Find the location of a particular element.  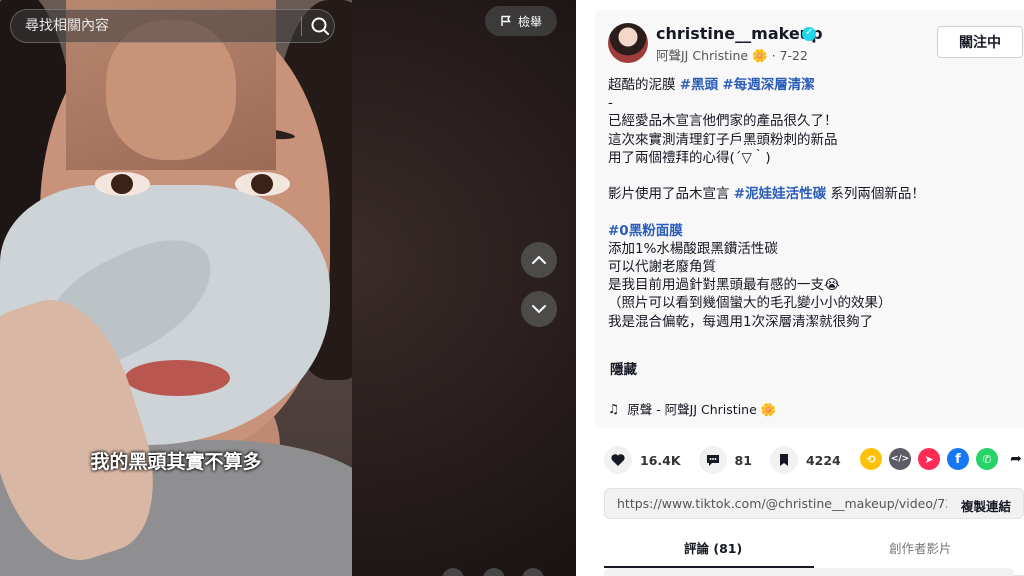

chevron-down-icon is located at coordinates (539, 309).